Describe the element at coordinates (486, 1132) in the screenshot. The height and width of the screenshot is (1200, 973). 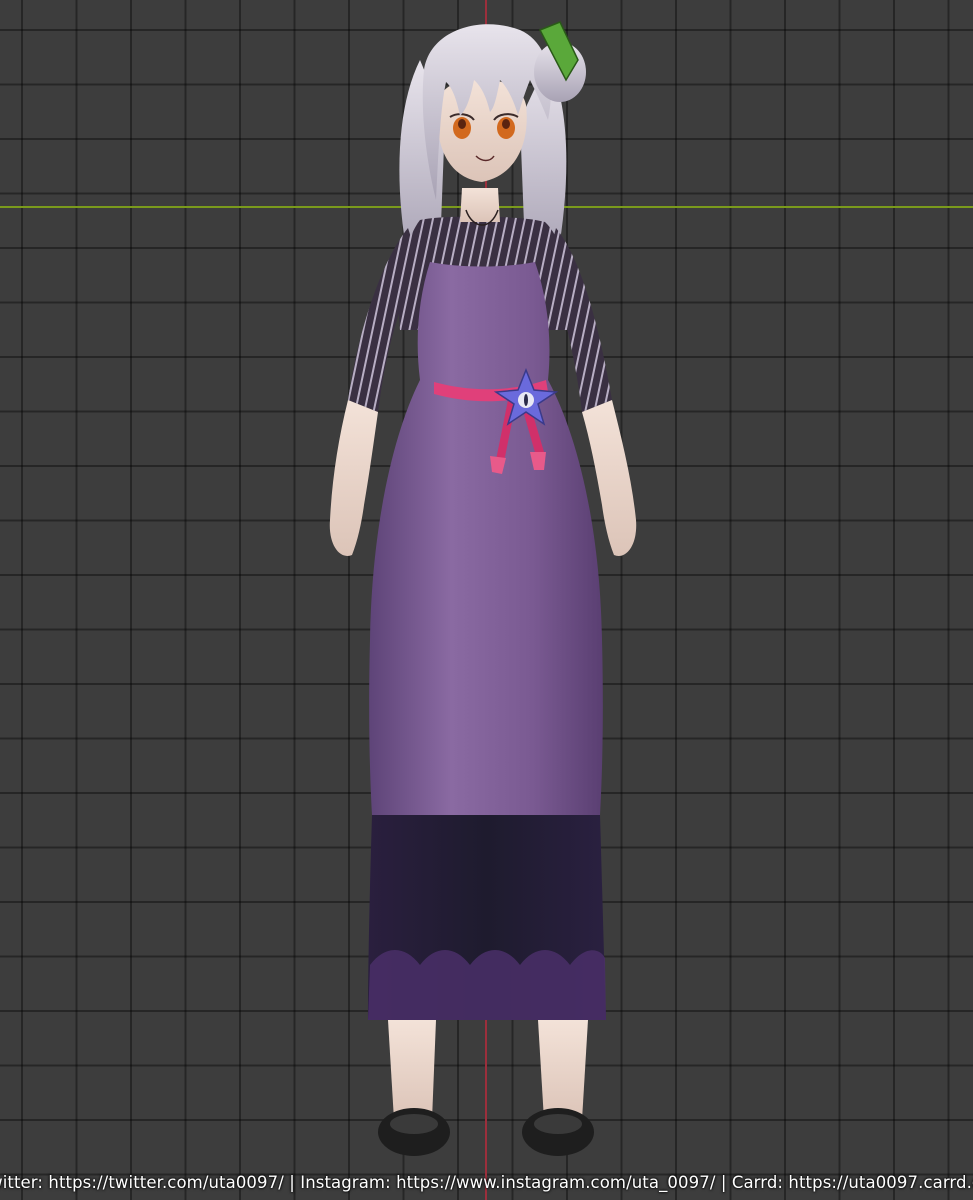
I see `slippers` at that location.